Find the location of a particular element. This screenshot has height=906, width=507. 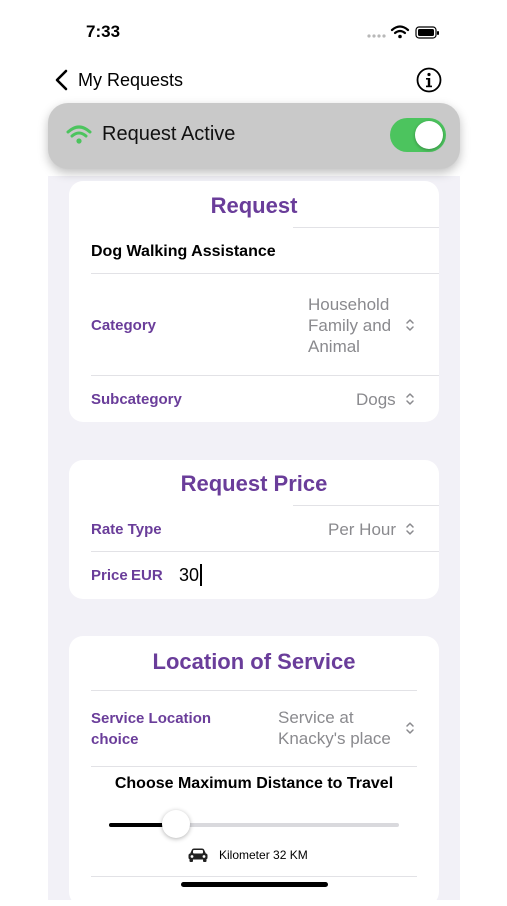

service-location-label-line1: Service Location is located at coordinates (151, 718).